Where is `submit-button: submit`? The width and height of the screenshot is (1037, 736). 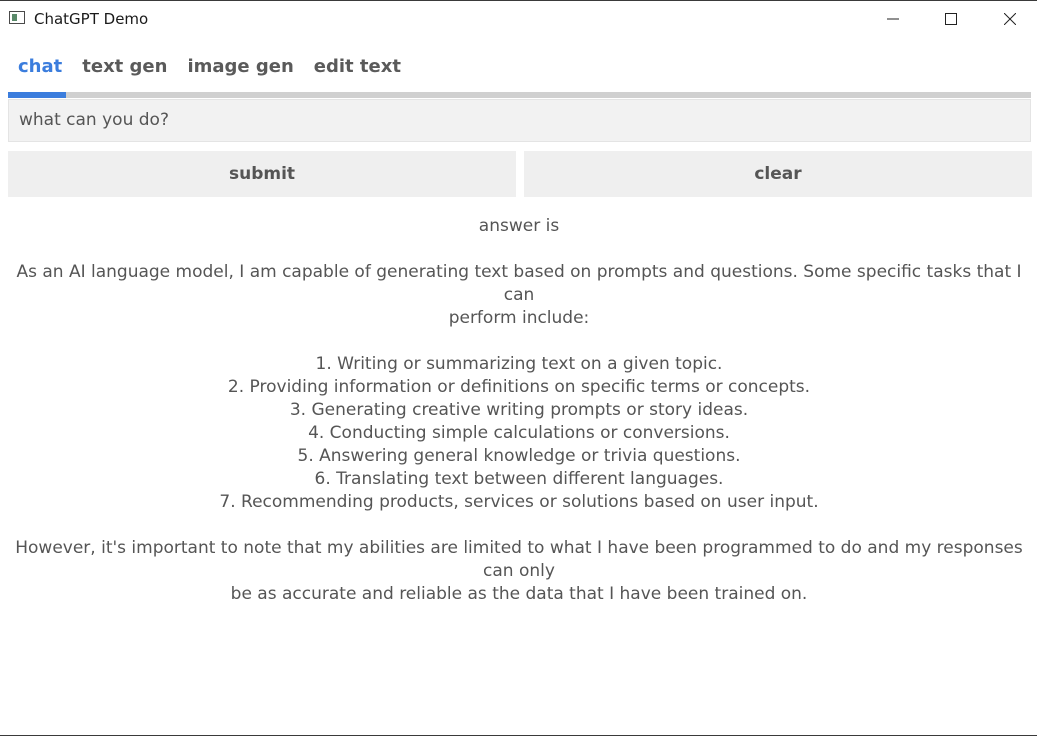 submit-button: submit is located at coordinates (262, 174).